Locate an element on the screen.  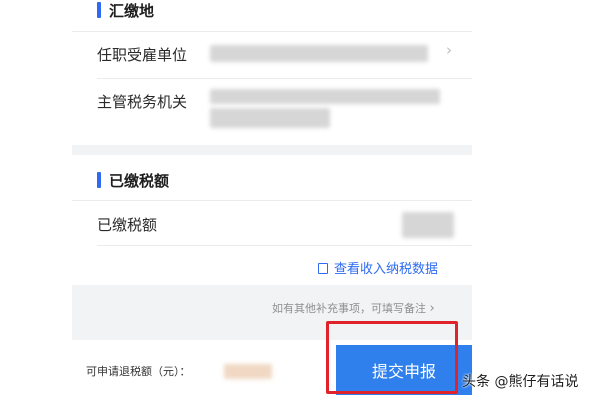
paid-tax-value-redacted is located at coordinates (428, 225).